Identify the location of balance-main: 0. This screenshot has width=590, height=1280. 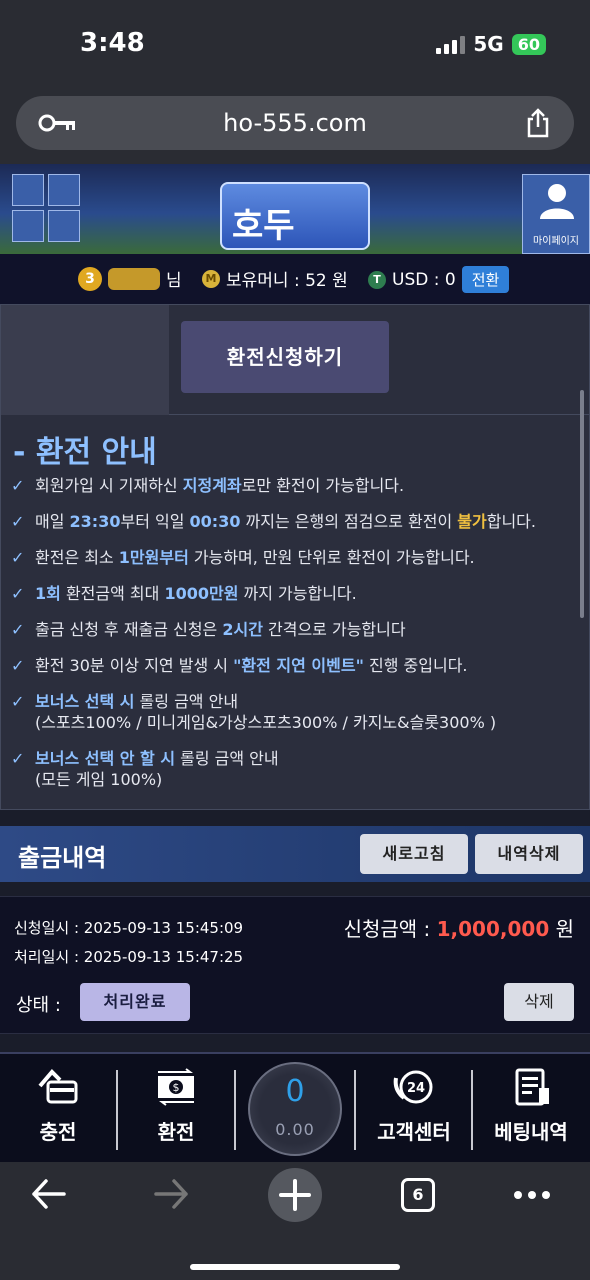
(295, 1091).